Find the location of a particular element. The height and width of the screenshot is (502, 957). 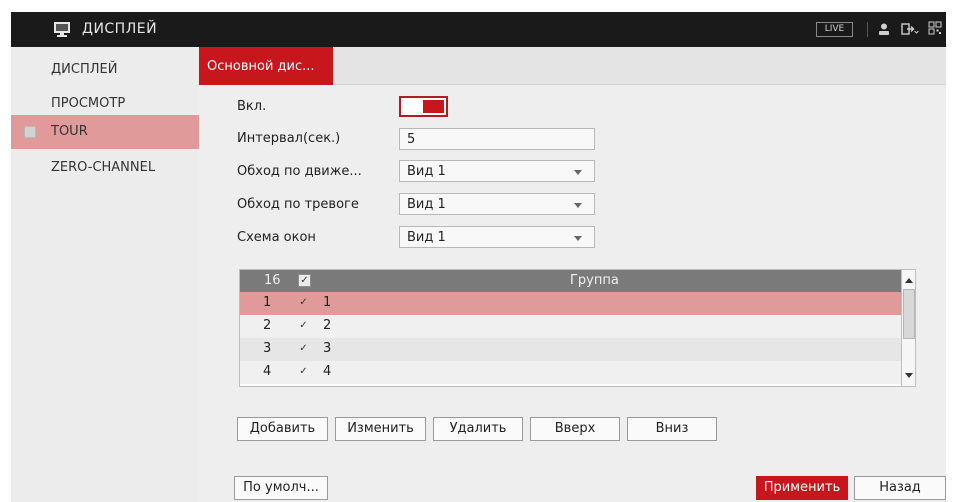

delete-button: Удалить is located at coordinates (478, 429).